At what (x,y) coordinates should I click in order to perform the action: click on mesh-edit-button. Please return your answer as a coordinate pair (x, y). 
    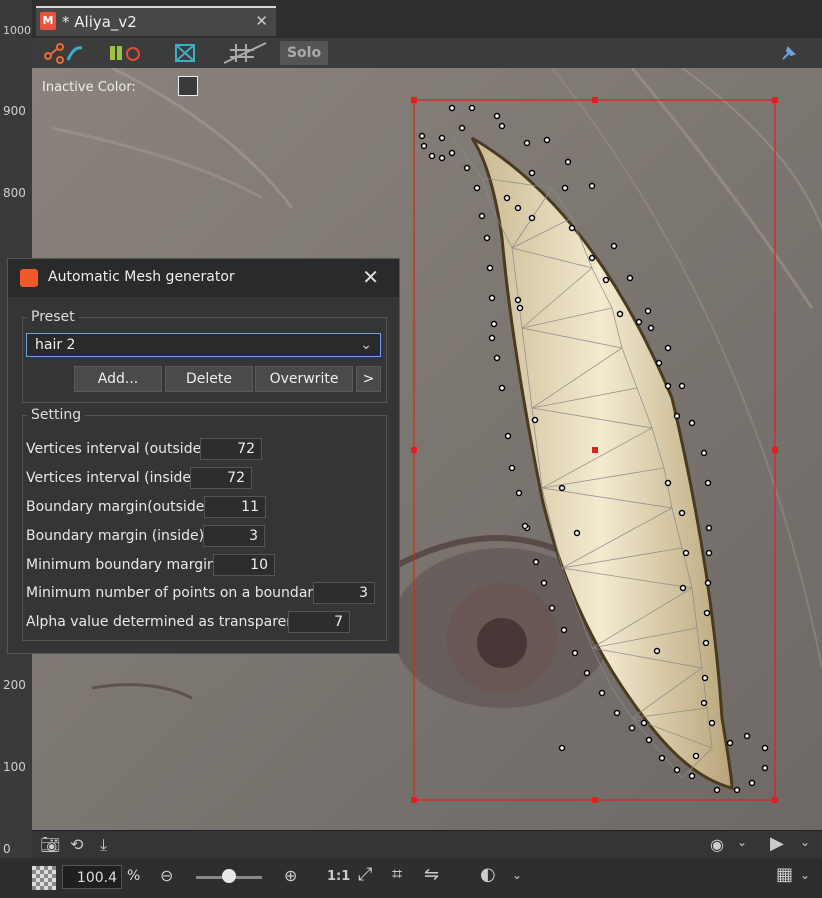
    Looking at the image, I should click on (185, 53).